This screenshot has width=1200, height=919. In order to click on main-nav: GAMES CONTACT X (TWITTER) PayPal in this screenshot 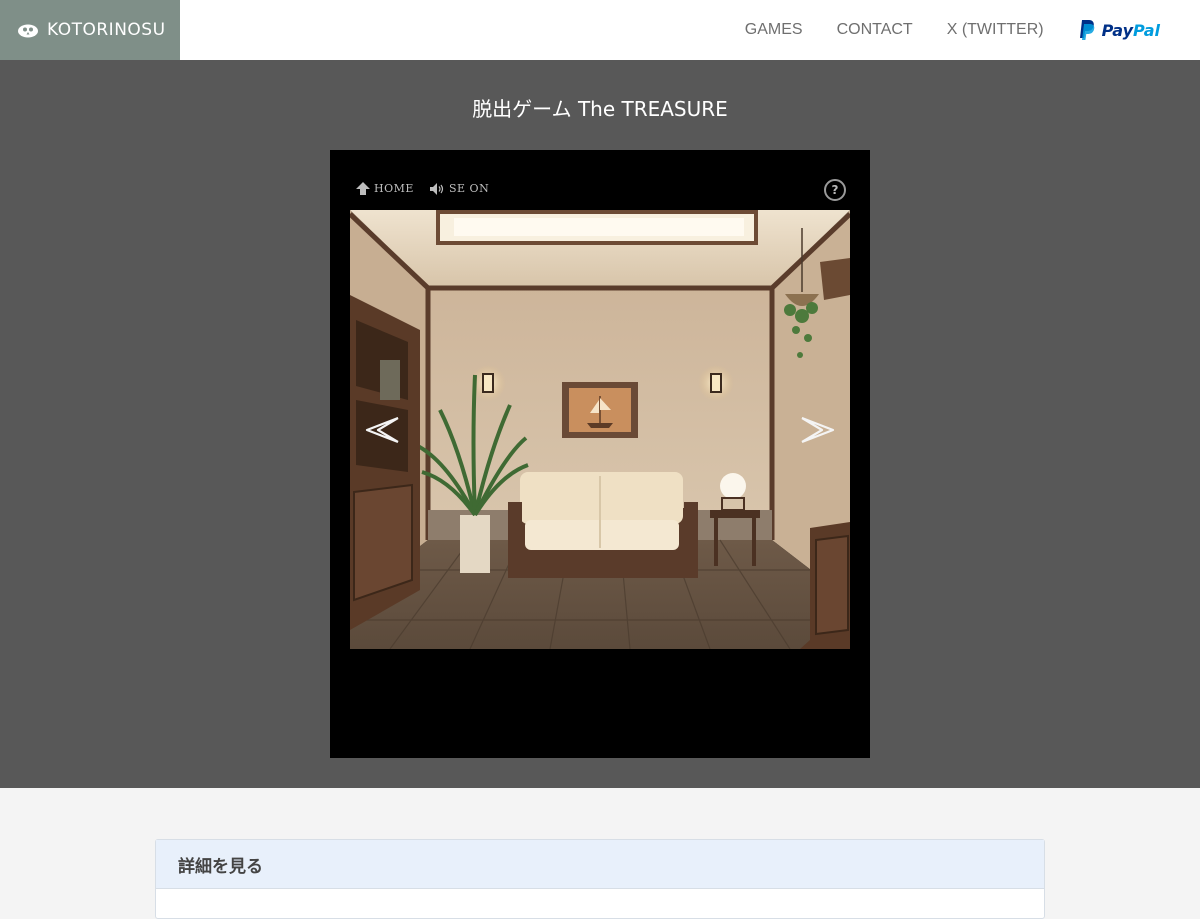, I will do `click(972, 30)`.